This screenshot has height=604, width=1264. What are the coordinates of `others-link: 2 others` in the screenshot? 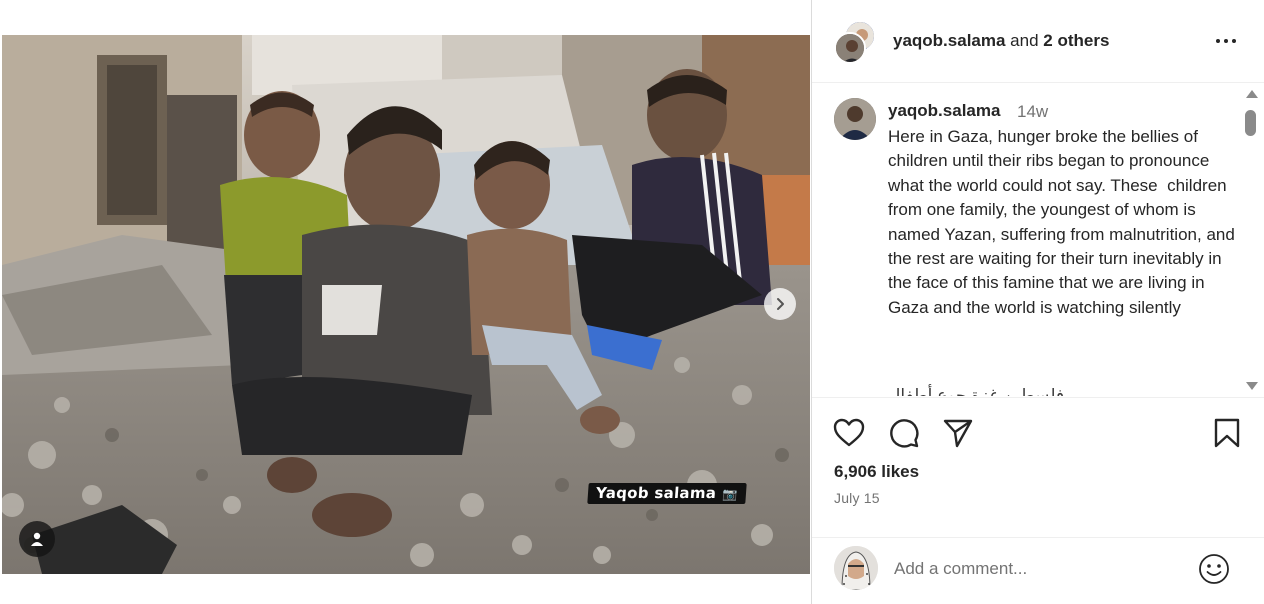 It's located at (1076, 40).